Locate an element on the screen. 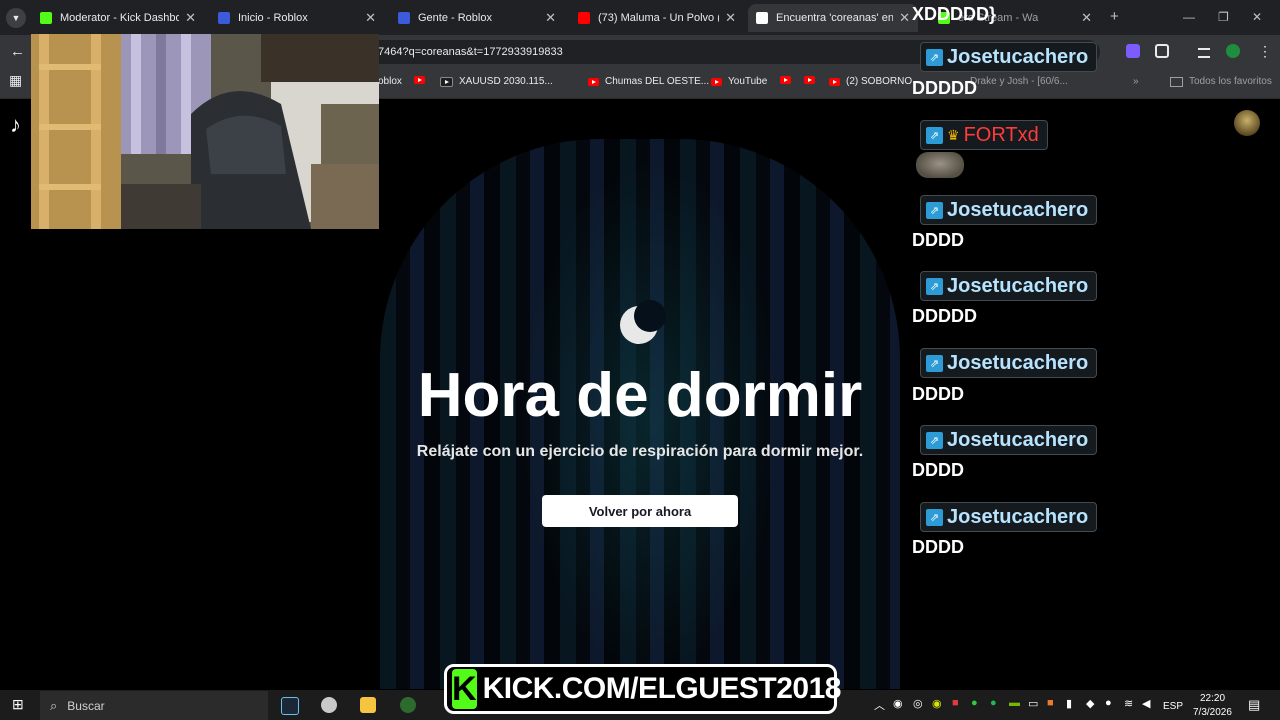 Image resolution: width=1280 pixels, height=720 pixels. tab-kick-dashboard: Moderator - Kick Dashboard ✕ is located at coordinates (118, 18).